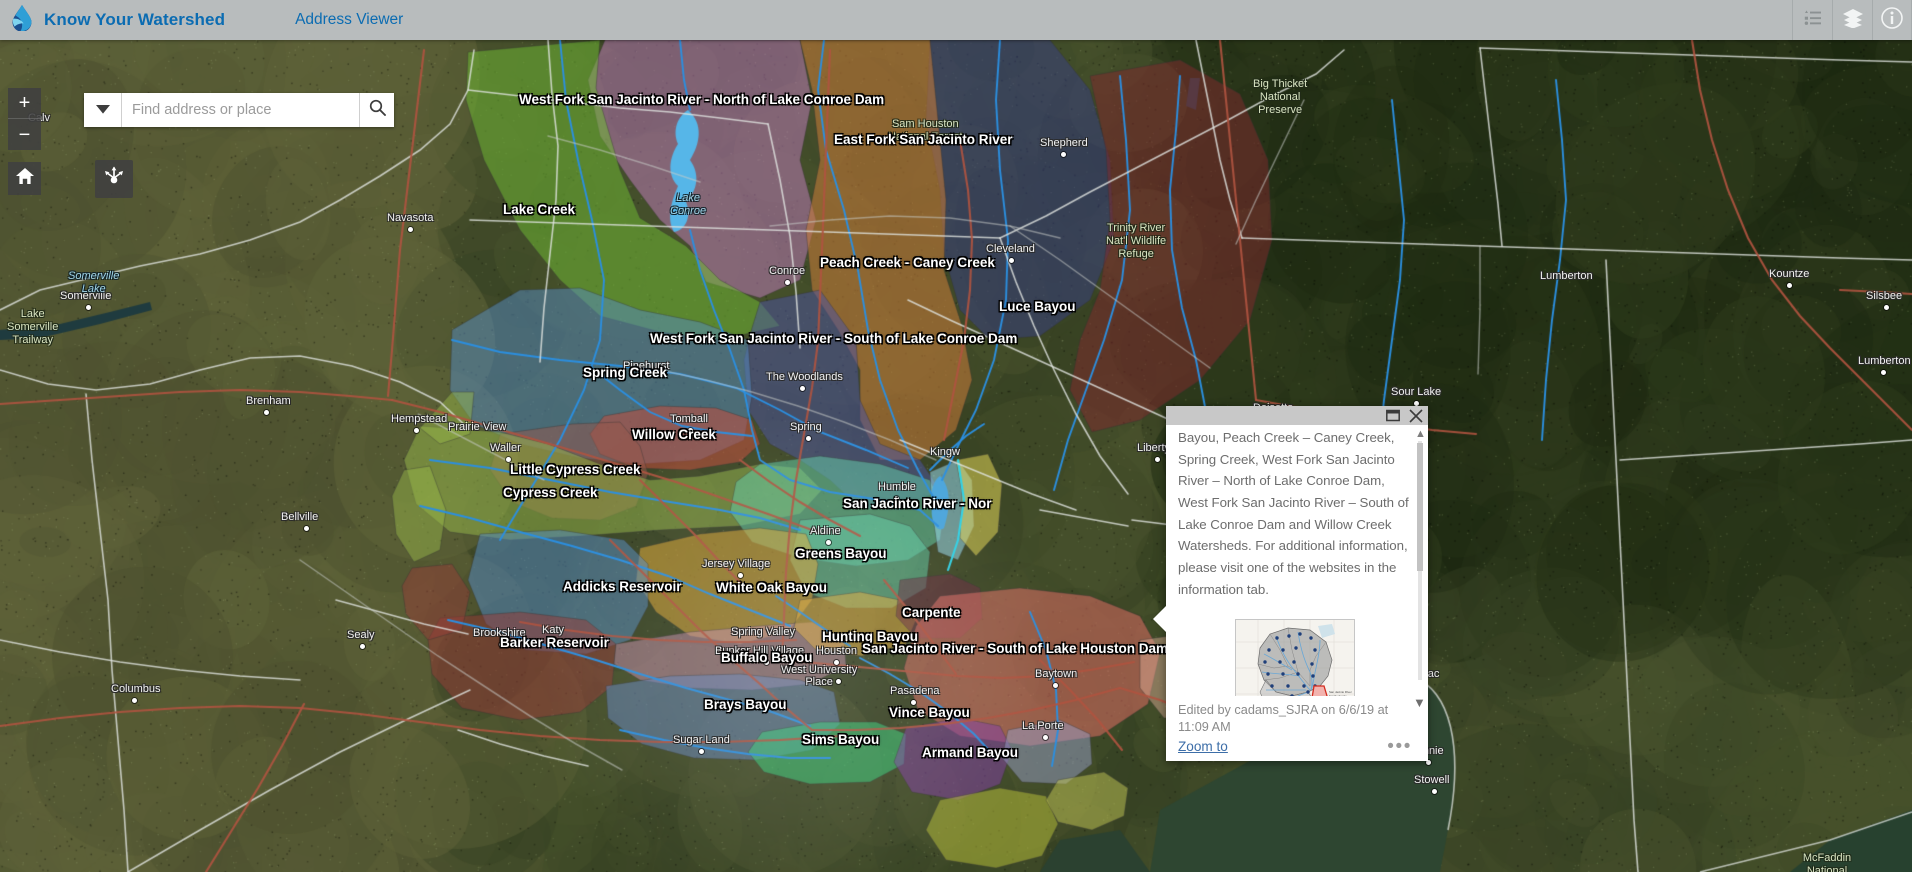 Image resolution: width=1912 pixels, height=872 pixels. I want to click on popup-scroll-down-icon: ▼, so click(1419, 702).